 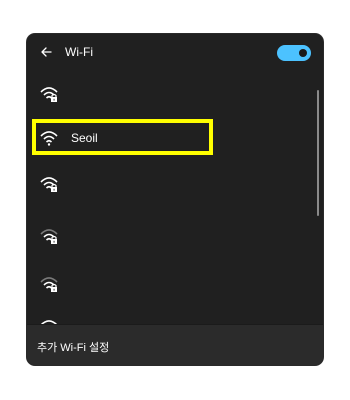 What do you see at coordinates (79, 52) in the screenshot?
I see `page-title: Wi-Fi` at bounding box center [79, 52].